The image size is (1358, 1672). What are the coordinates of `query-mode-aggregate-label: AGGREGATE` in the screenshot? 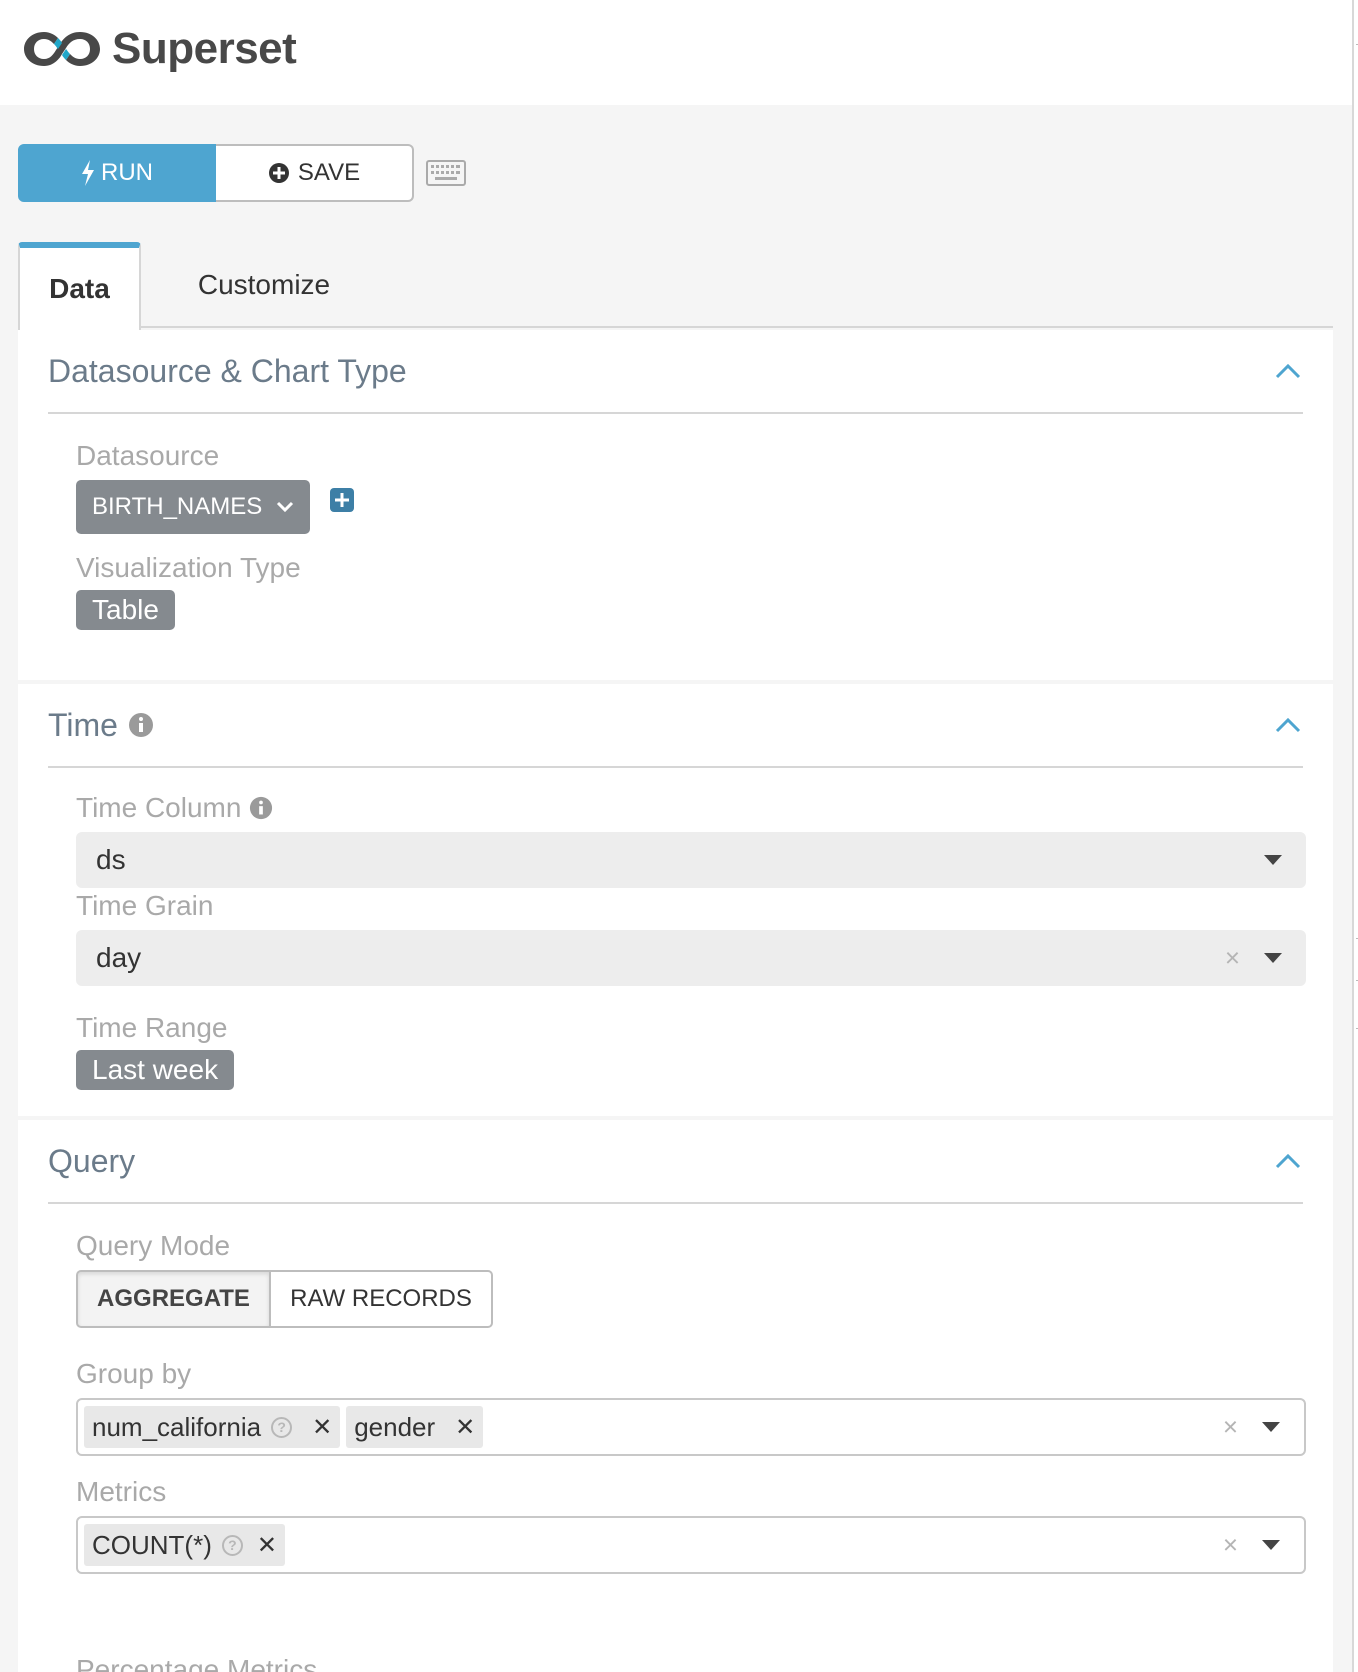 It's located at (173, 1298).